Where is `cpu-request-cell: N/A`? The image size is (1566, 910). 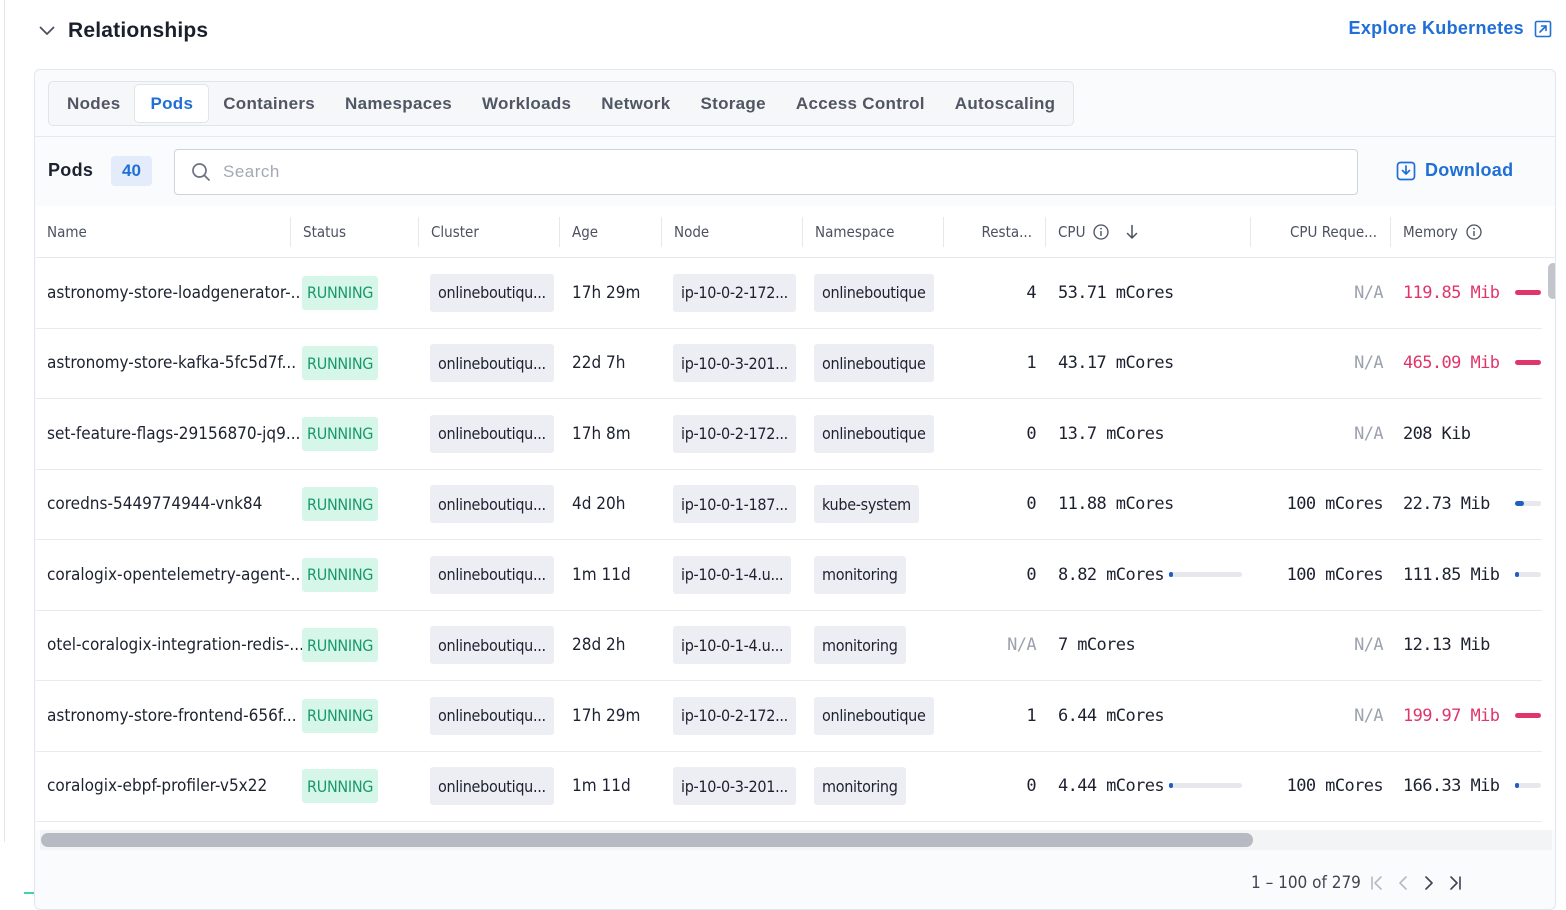 cpu-request-cell: N/A is located at coordinates (1323, 716).